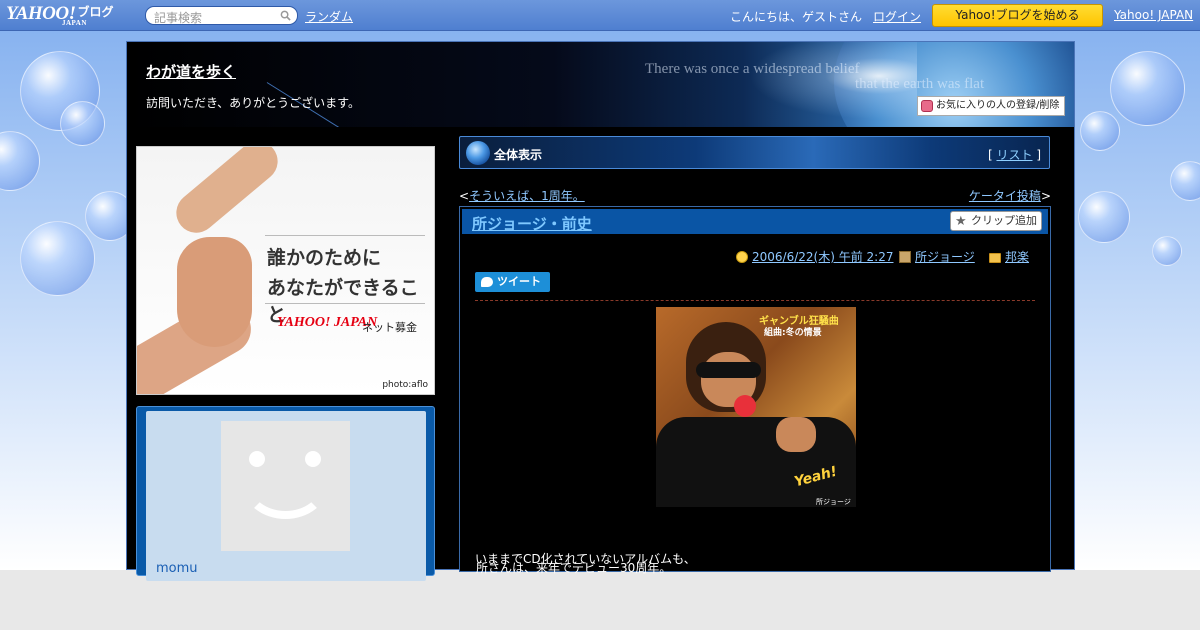  I want to click on earth-icon, so click(478, 153).